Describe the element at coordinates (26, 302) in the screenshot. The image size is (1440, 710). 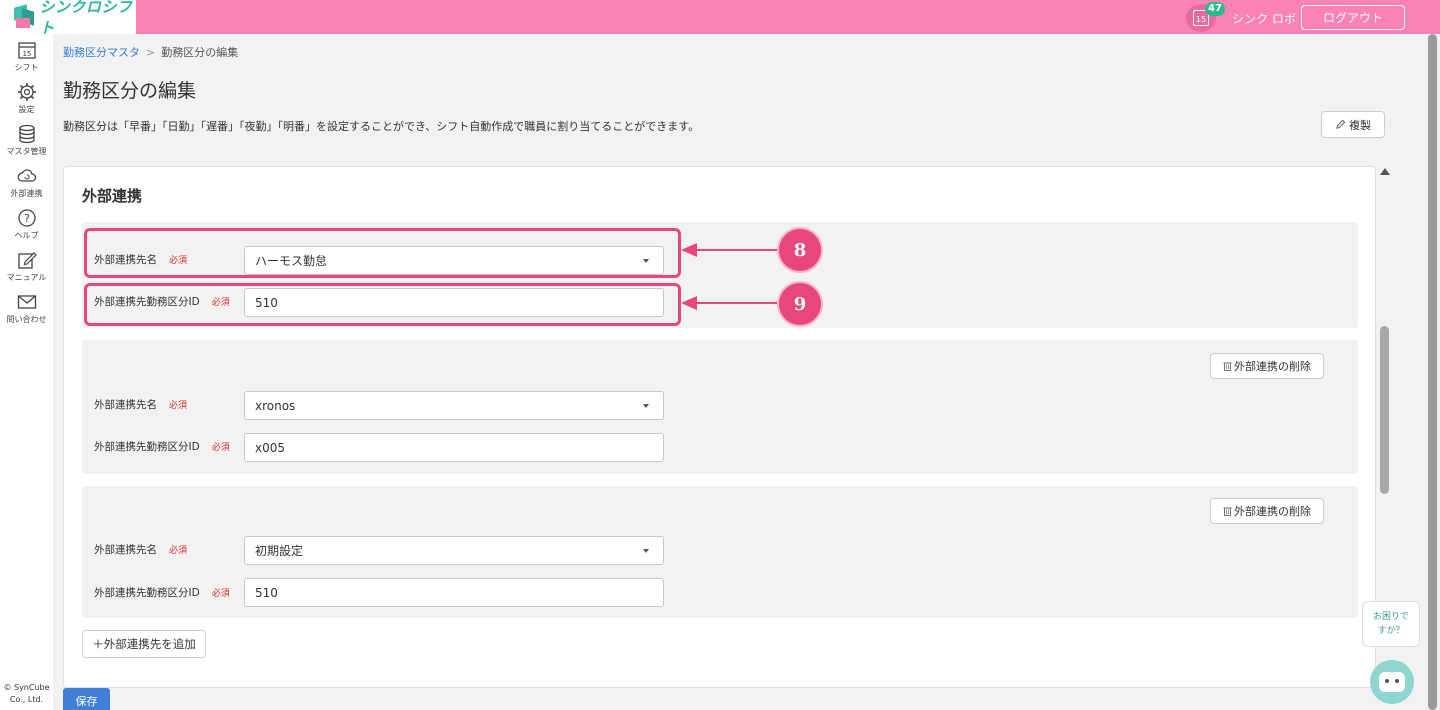
I see `mail-icon` at that location.